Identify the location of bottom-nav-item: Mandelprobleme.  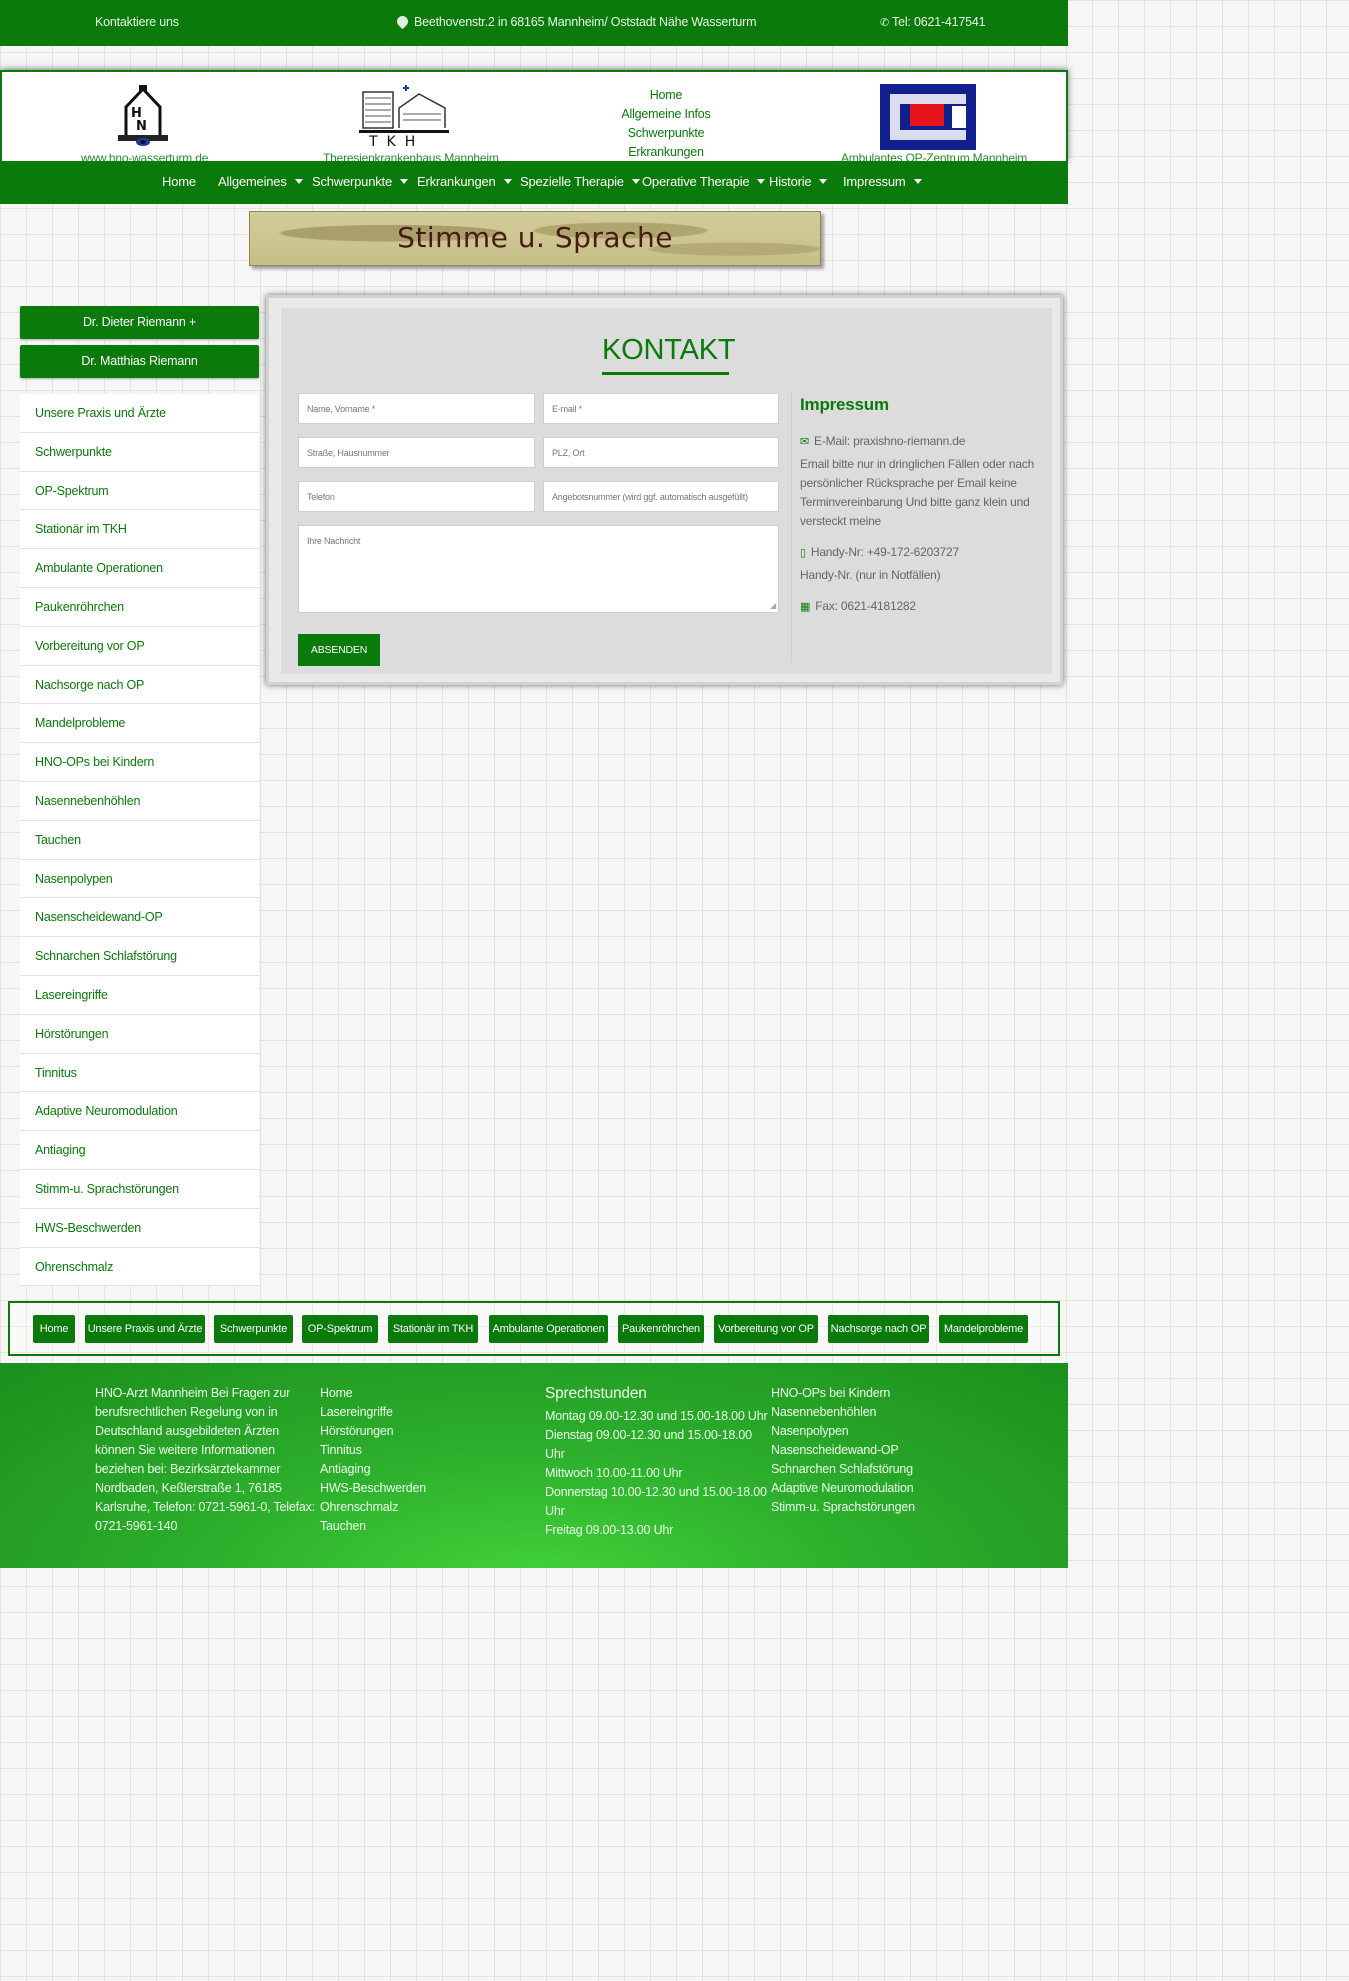
(983, 1329).